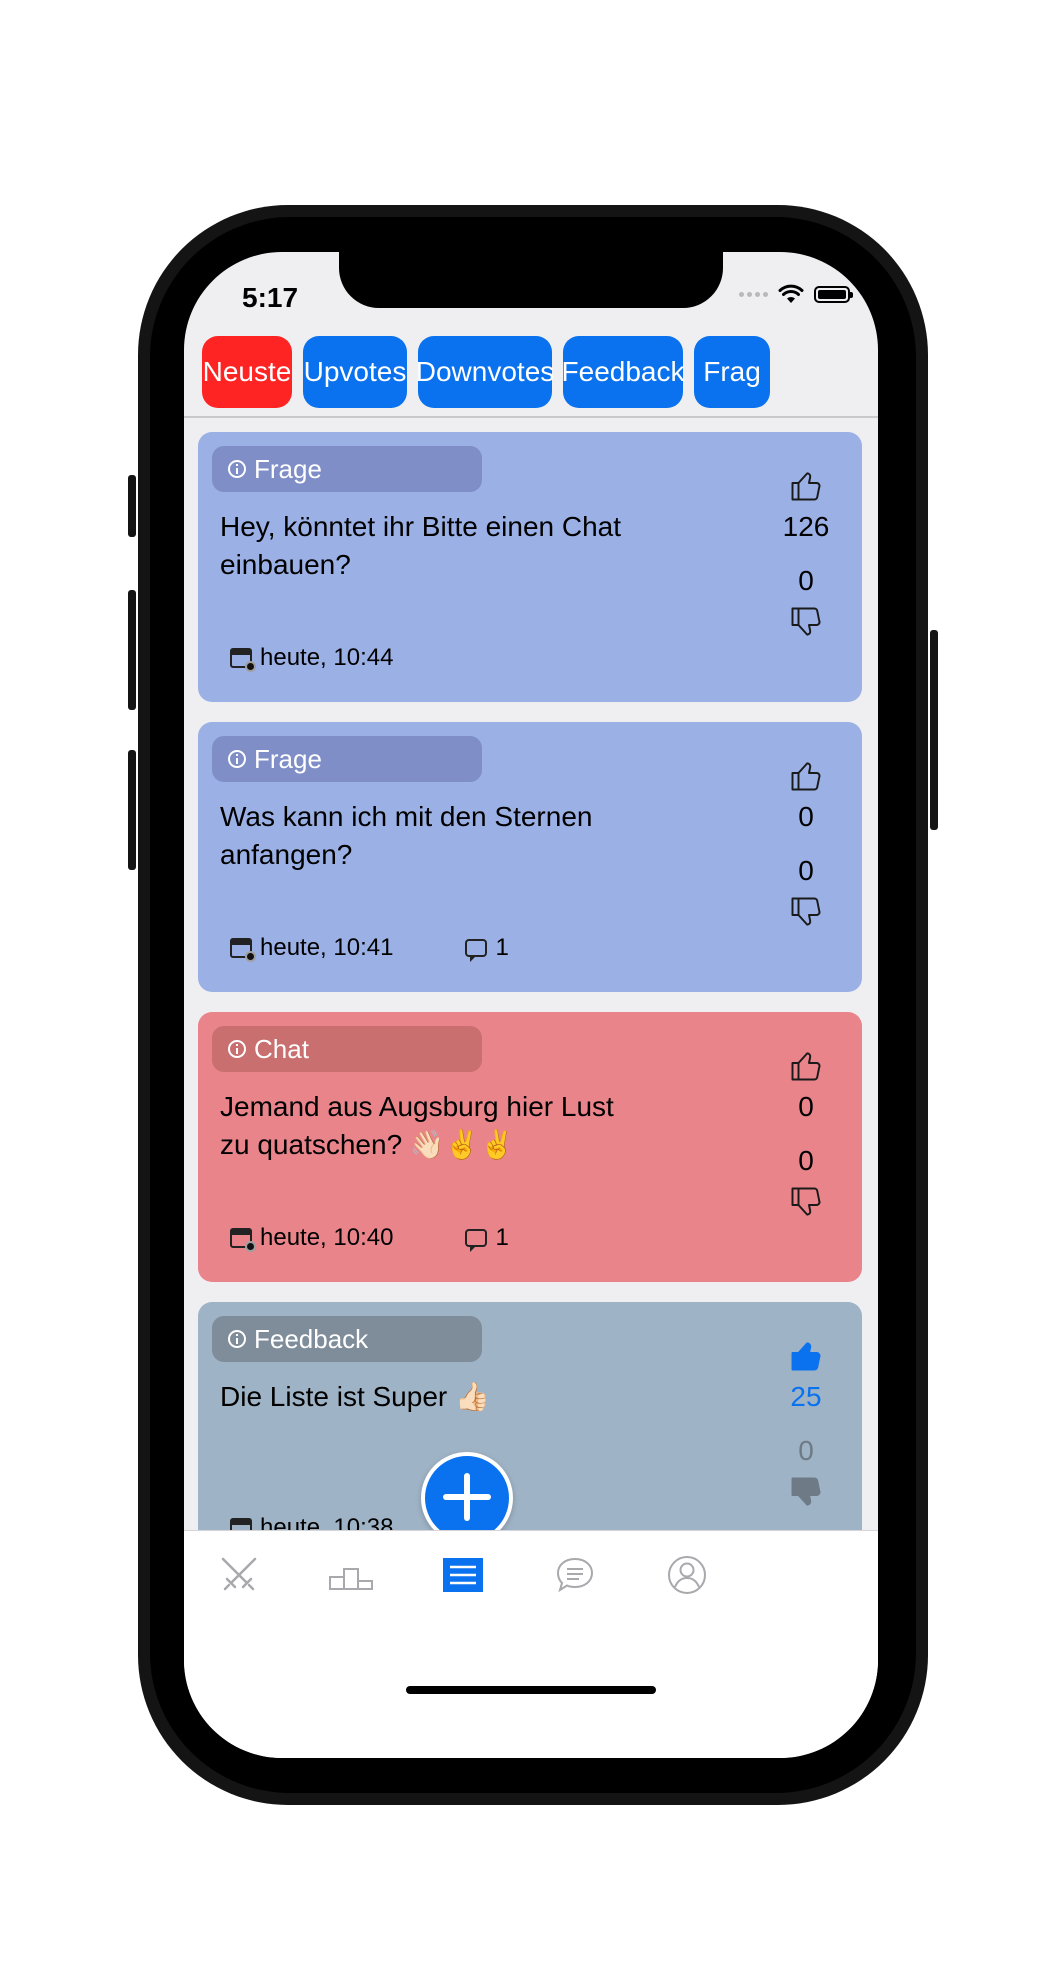  I want to click on swords-icon, so click(239, 1574).